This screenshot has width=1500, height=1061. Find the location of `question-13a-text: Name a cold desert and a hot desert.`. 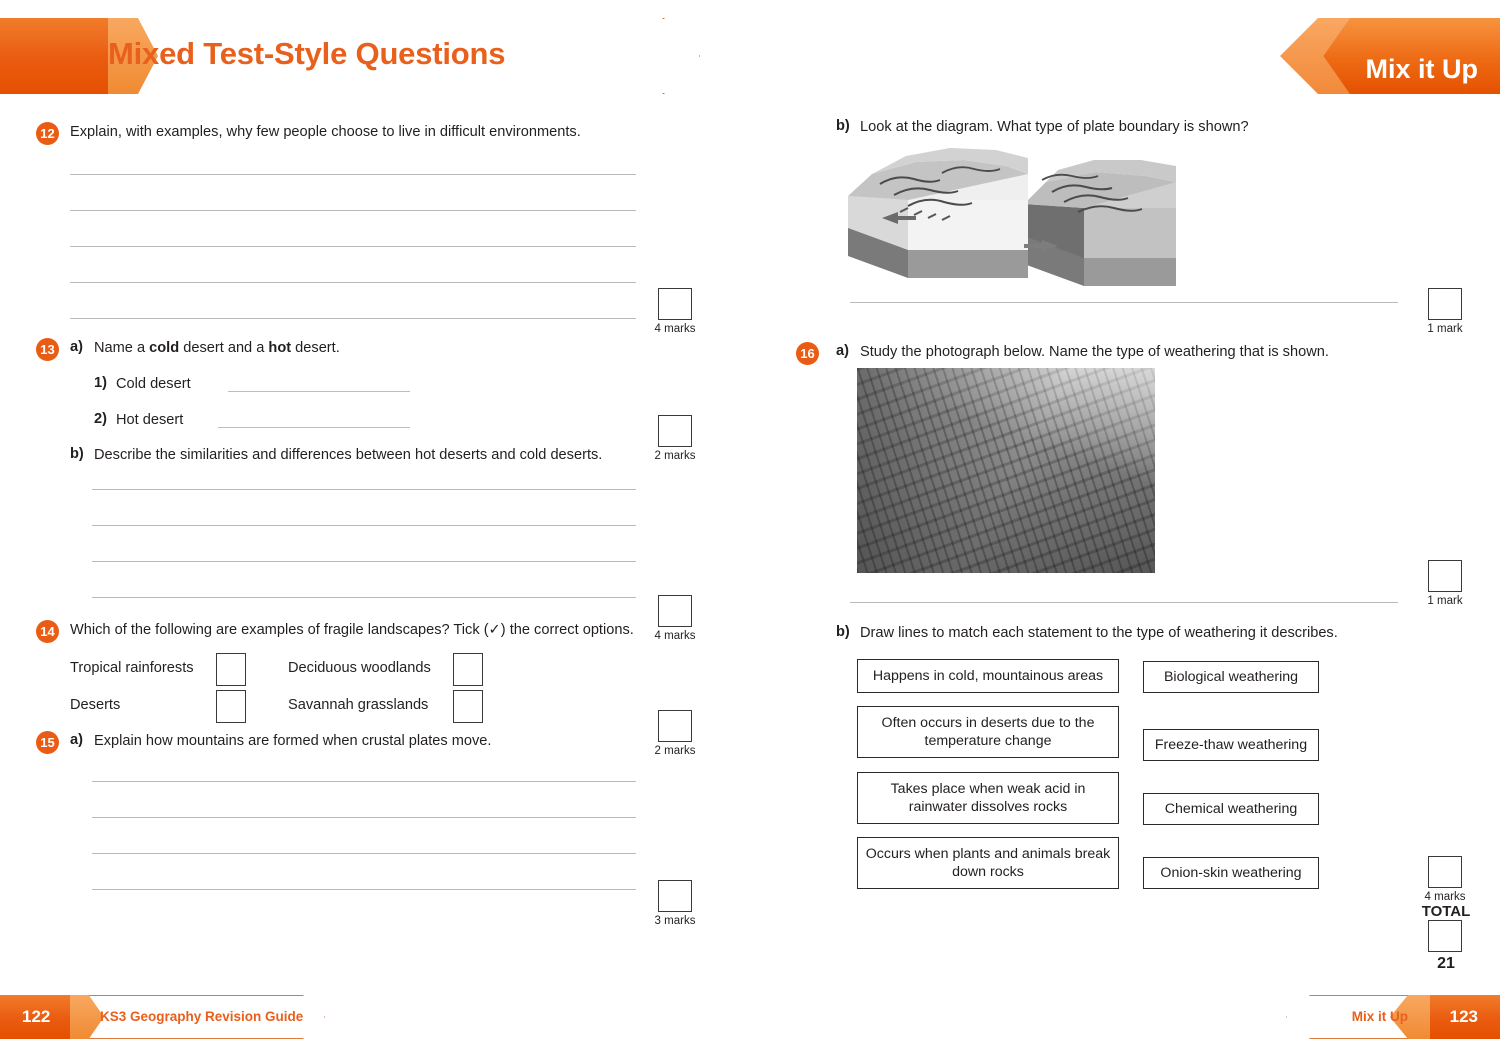

question-13a-text: Name a cold desert and a hot desert. is located at coordinates (374, 349).